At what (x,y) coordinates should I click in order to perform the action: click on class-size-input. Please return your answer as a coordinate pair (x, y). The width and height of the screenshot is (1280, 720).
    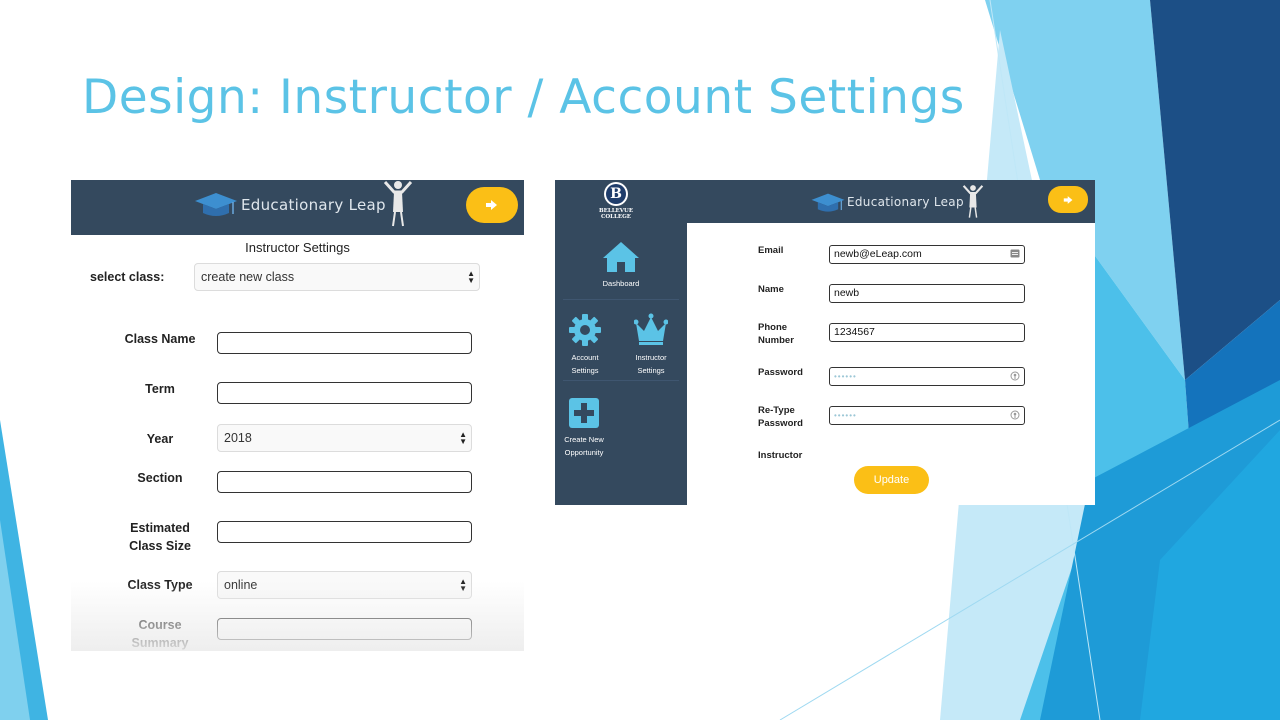
    Looking at the image, I should click on (344, 532).